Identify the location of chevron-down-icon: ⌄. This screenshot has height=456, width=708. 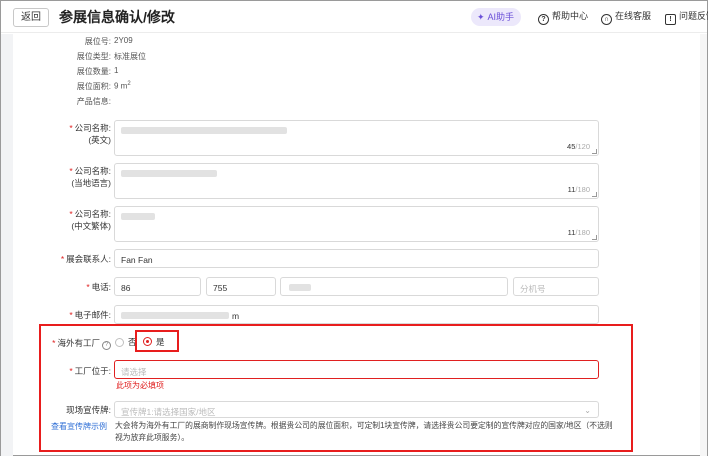
(587, 410).